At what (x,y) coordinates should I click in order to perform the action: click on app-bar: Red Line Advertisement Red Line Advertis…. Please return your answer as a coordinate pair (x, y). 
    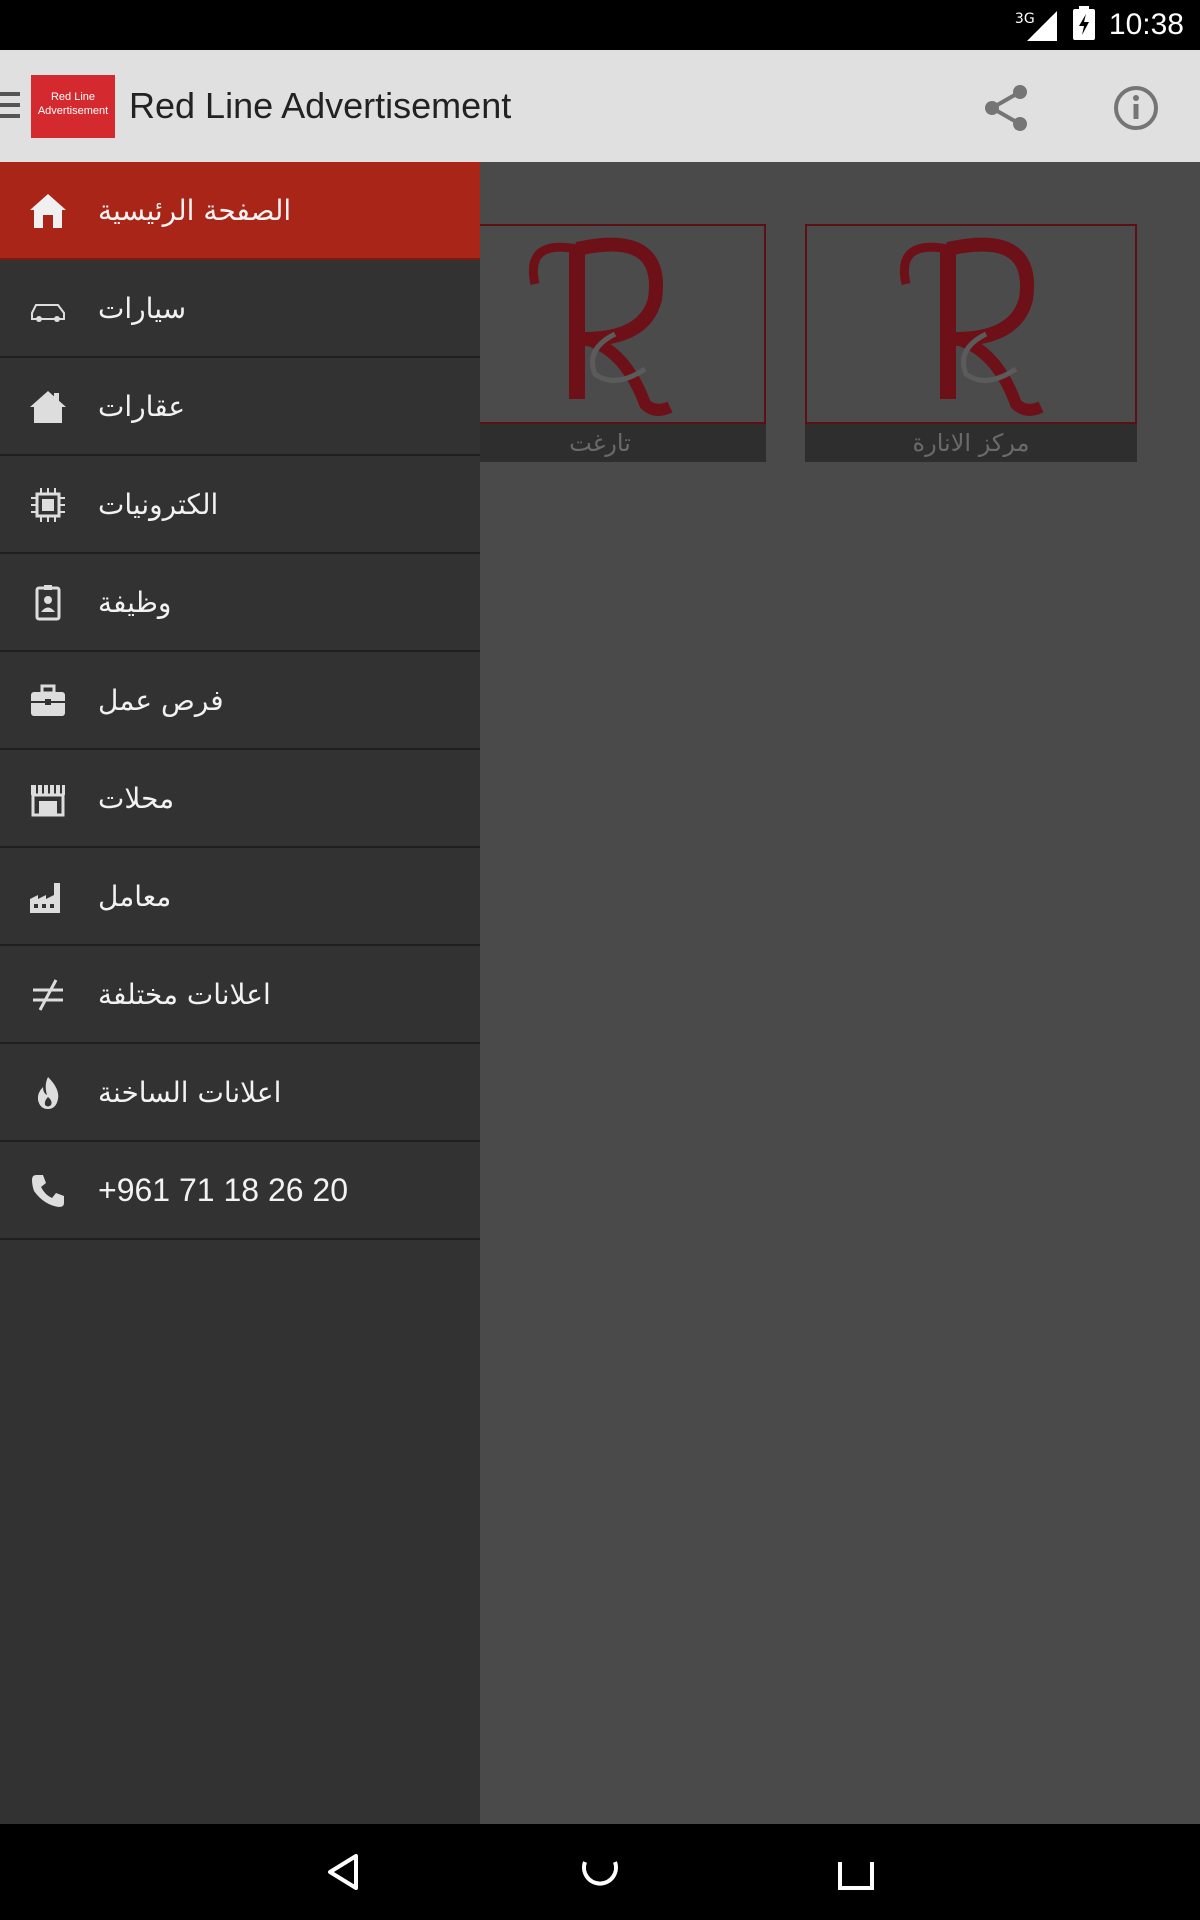
    Looking at the image, I should click on (600, 106).